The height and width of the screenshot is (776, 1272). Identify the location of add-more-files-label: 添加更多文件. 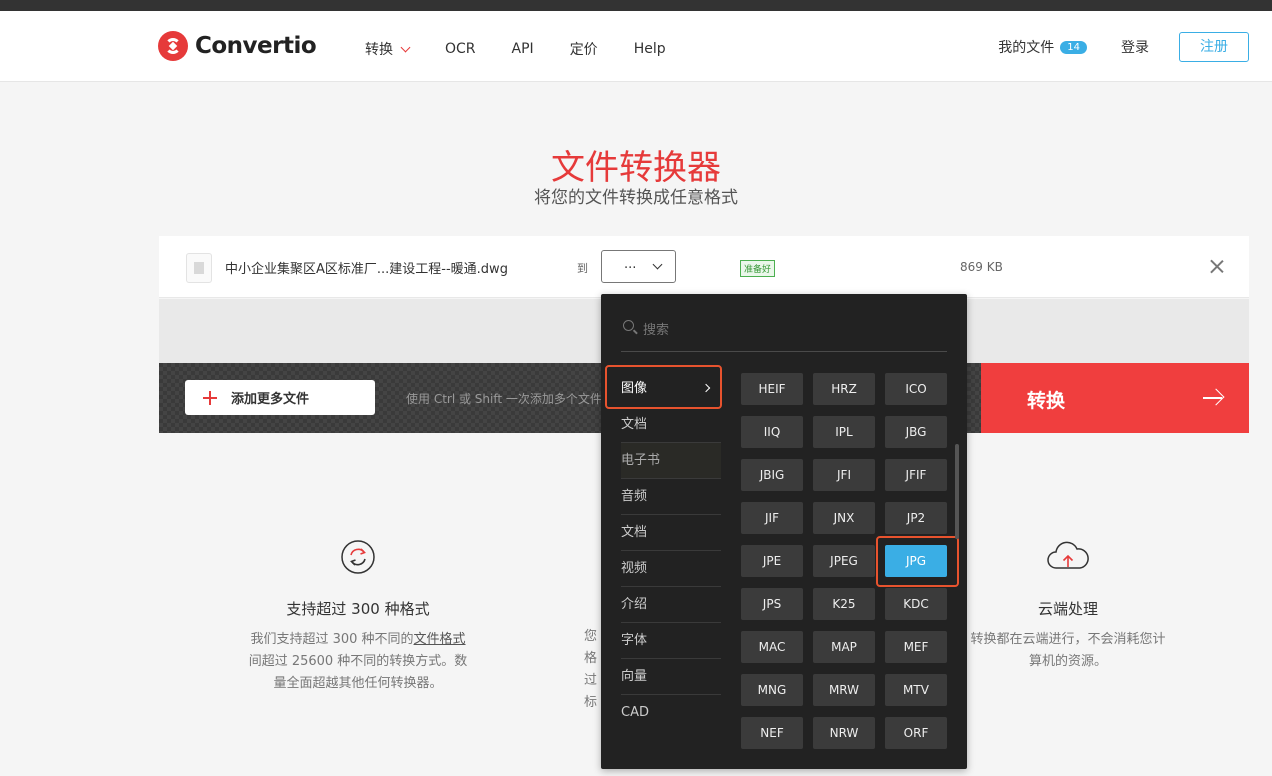
(270, 399).